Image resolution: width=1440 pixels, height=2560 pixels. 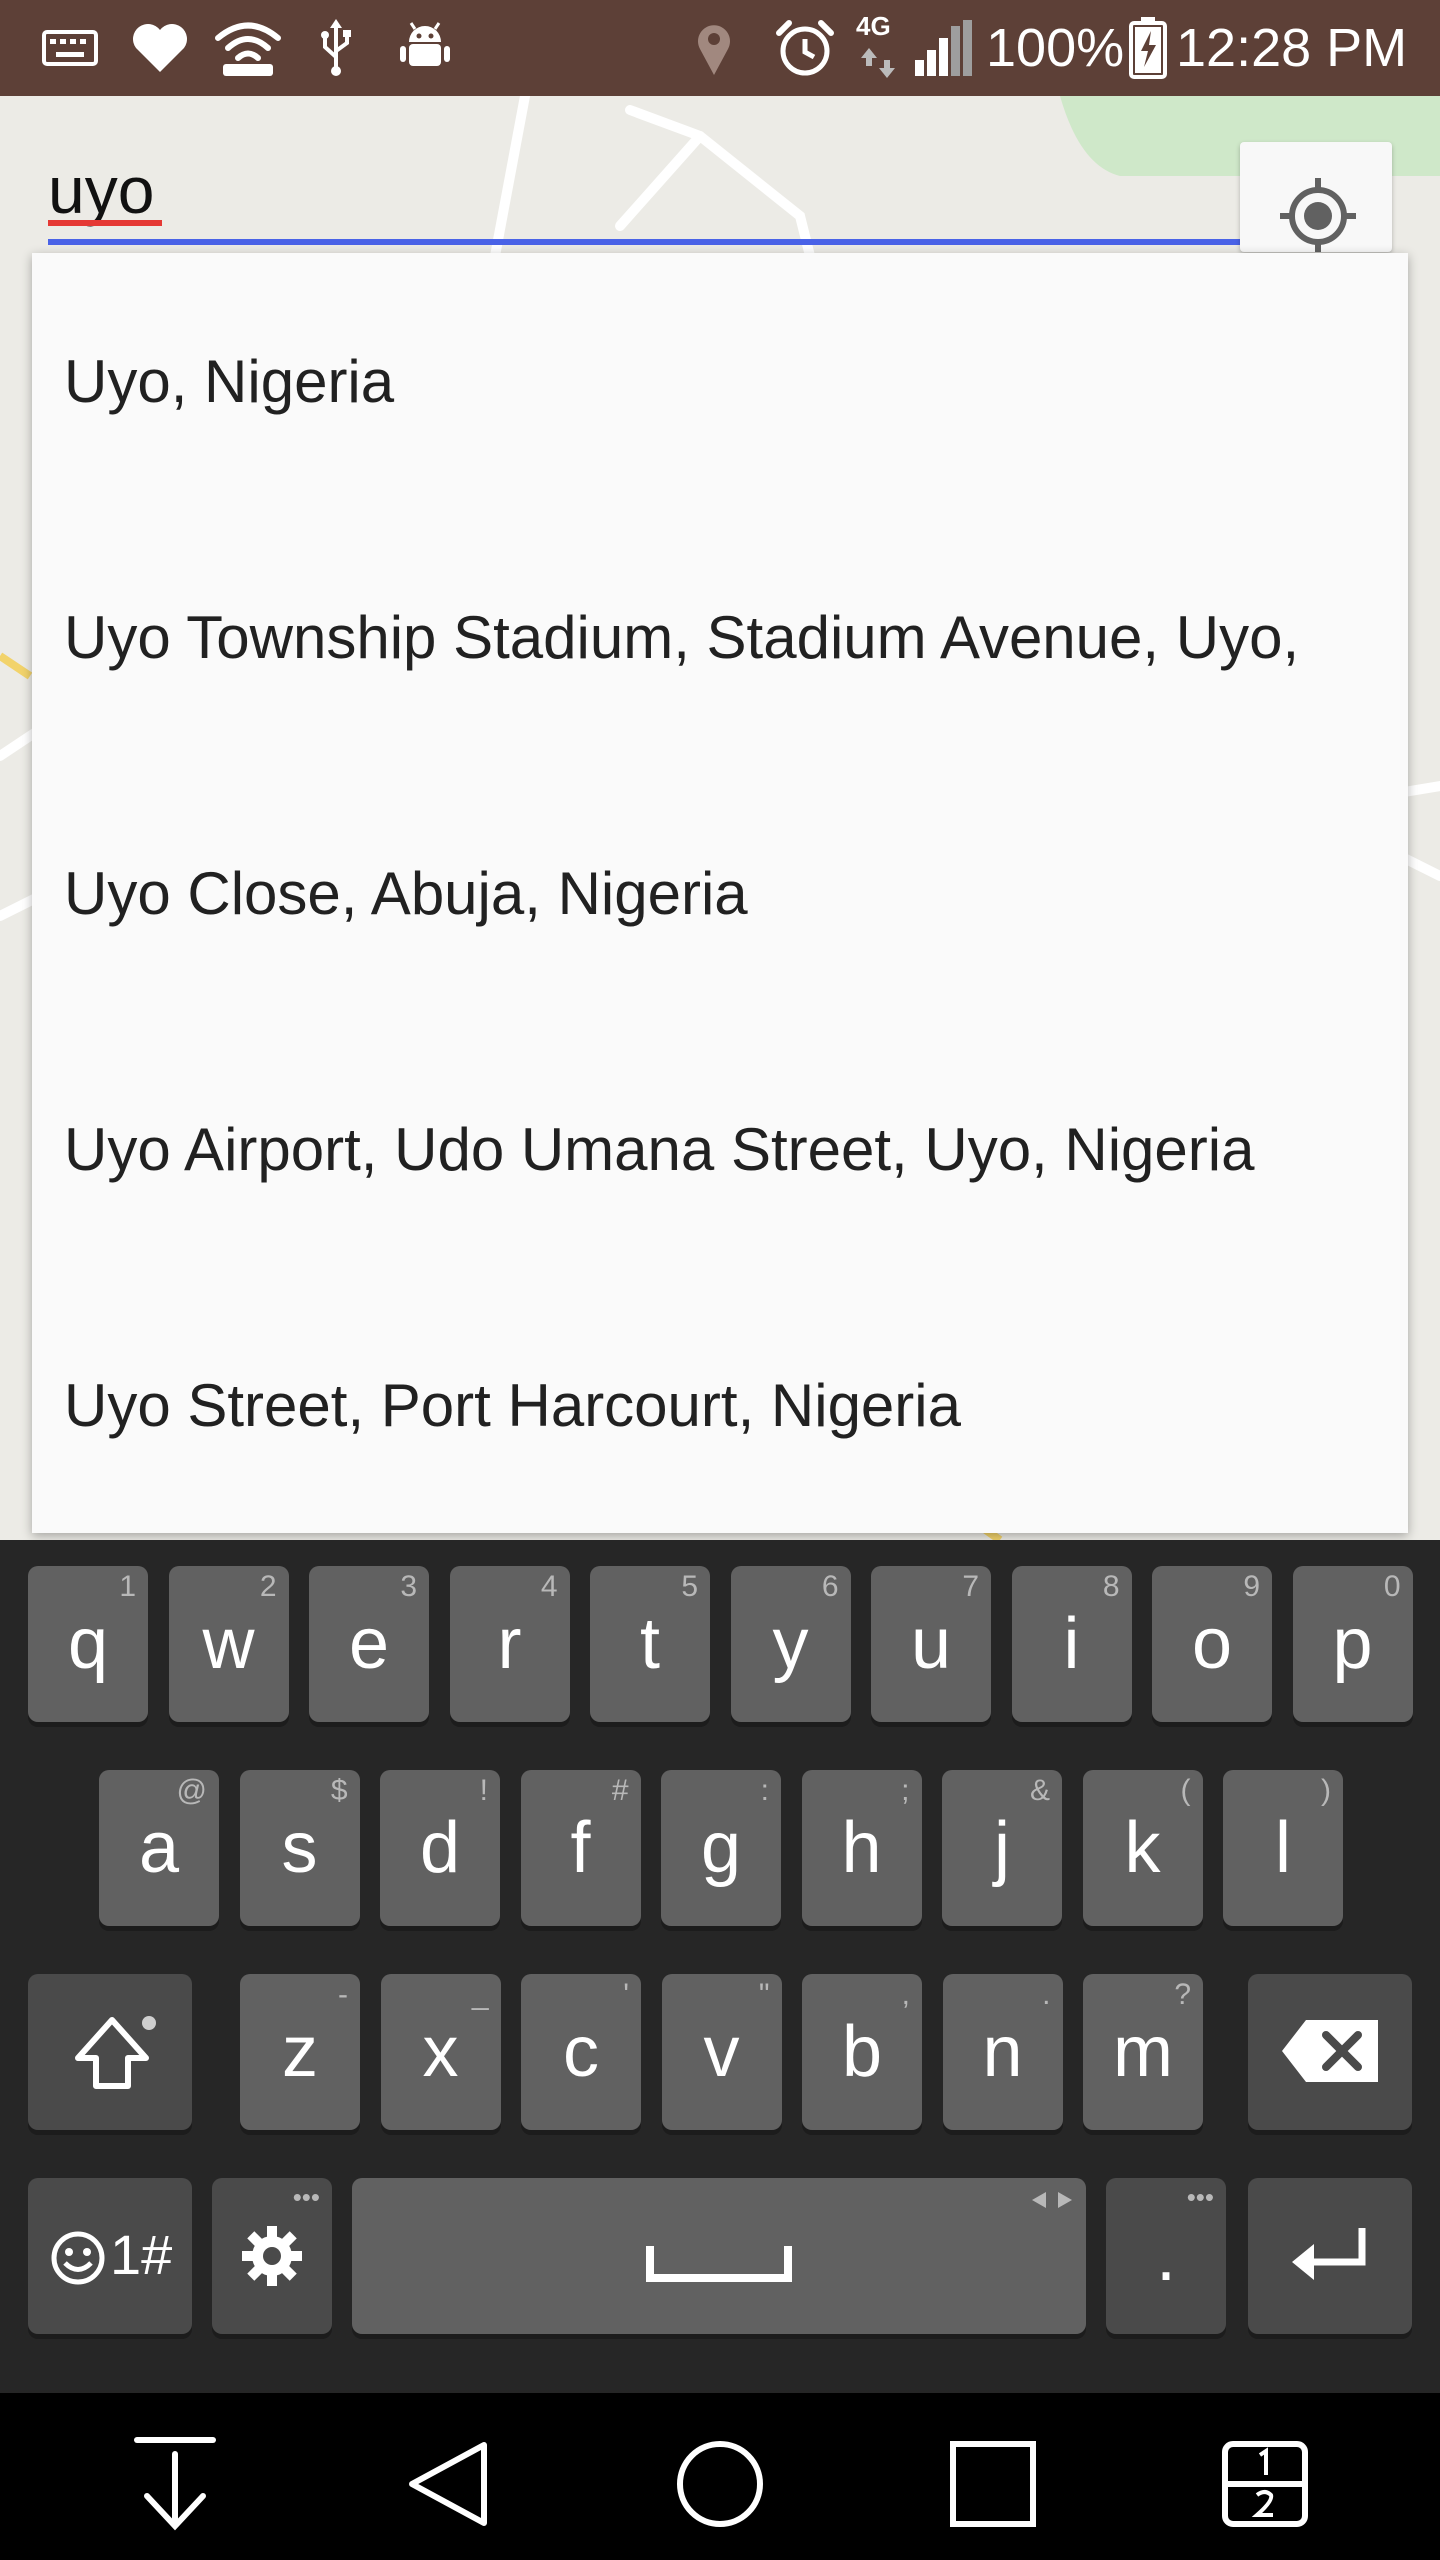 I want to click on search-input-text: uyo, so click(x=101, y=190).